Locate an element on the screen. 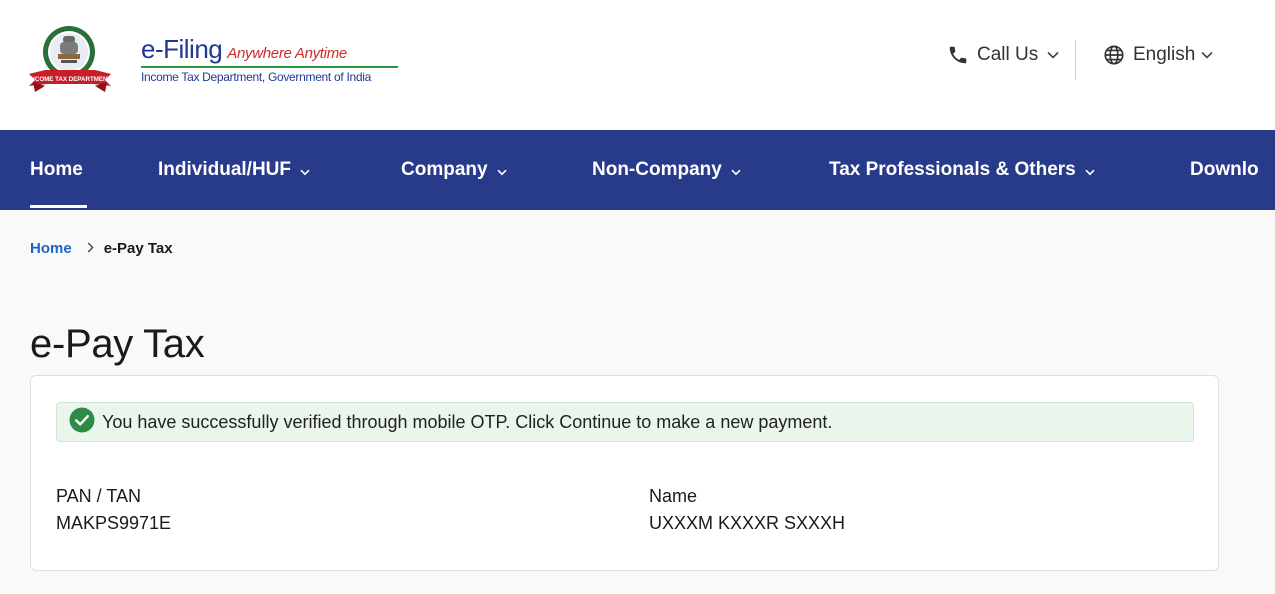 Image resolution: width=1275 pixels, height=594 pixels. language-label: English is located at coordinates (1164, 54).